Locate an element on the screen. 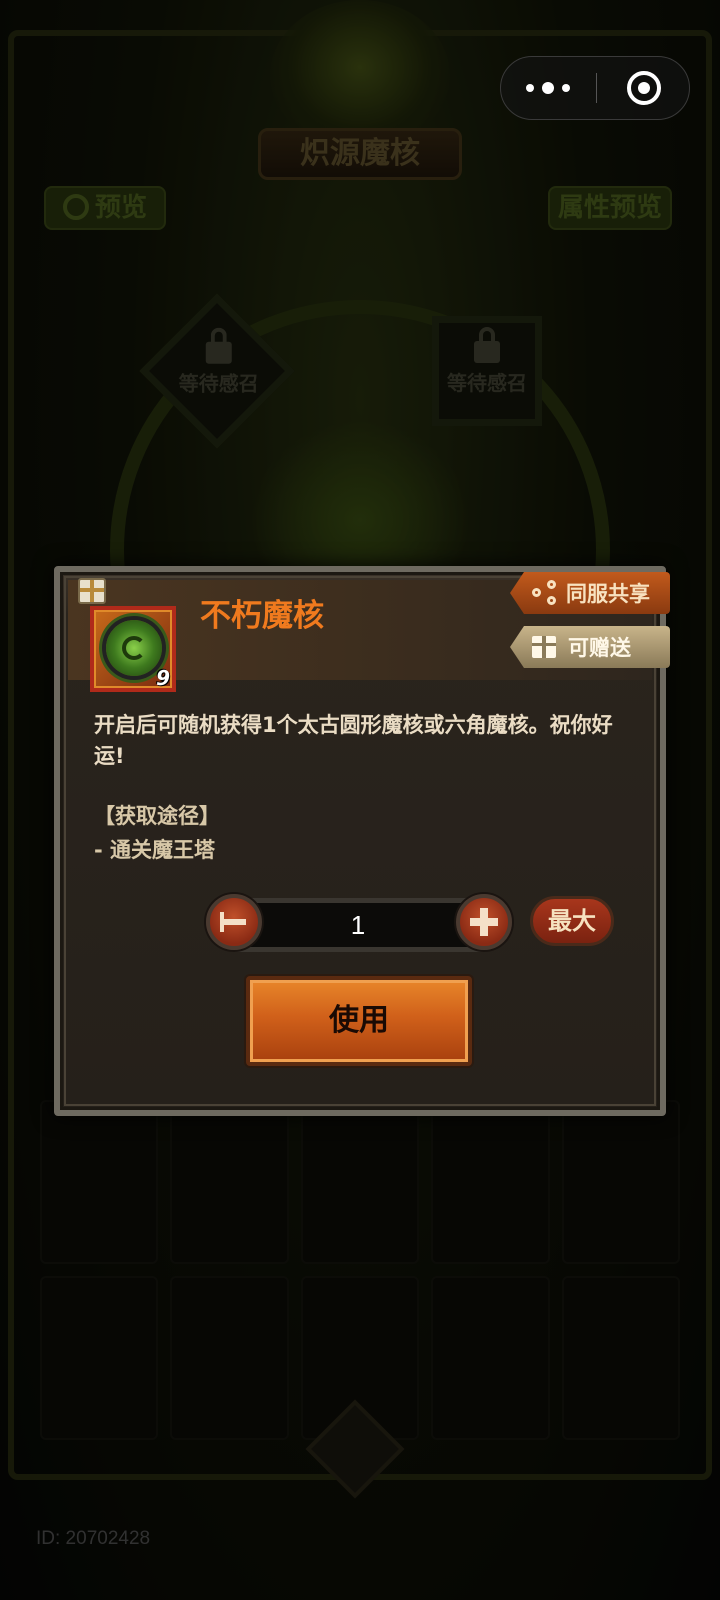 This screenshot has height=1600, width=720. miniprogram-capsule is located at coordinates (595, 88).